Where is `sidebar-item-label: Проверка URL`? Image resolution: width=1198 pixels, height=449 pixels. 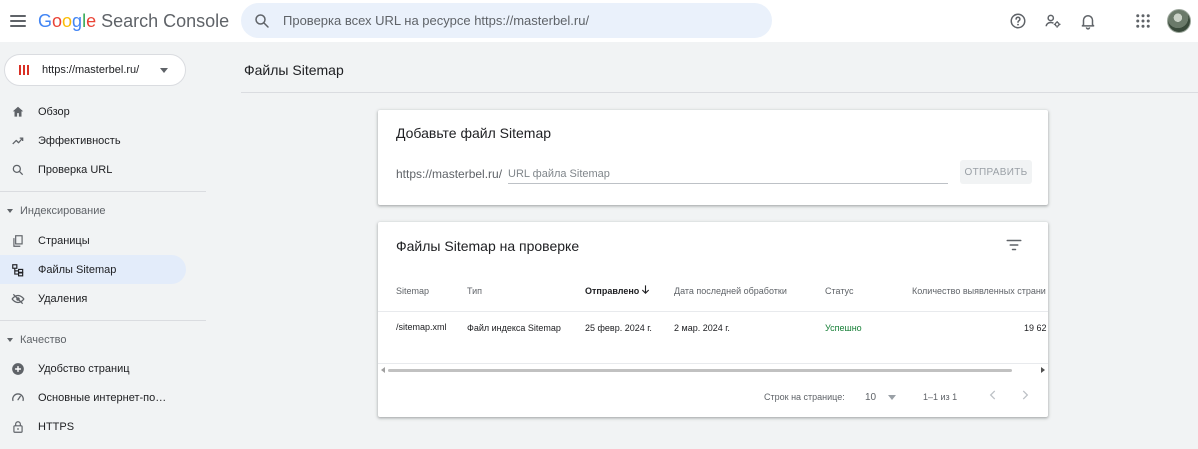 sidebar-item-label: Проверка URL is located at coordinates (75, 169).